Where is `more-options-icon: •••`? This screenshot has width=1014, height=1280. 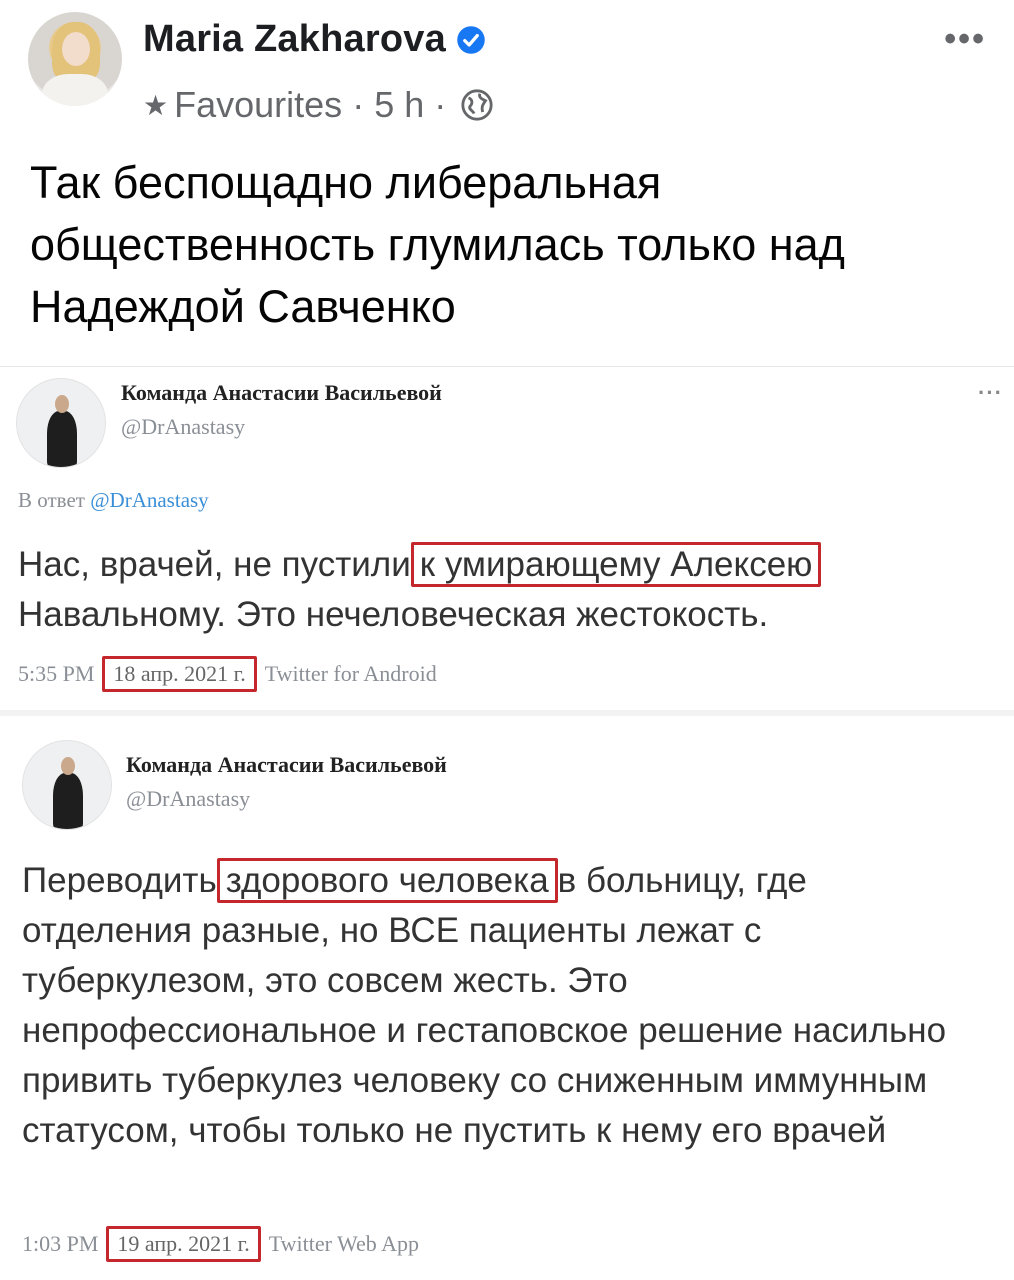
more-options-icon: ••• is located at coordinates (965, 39).